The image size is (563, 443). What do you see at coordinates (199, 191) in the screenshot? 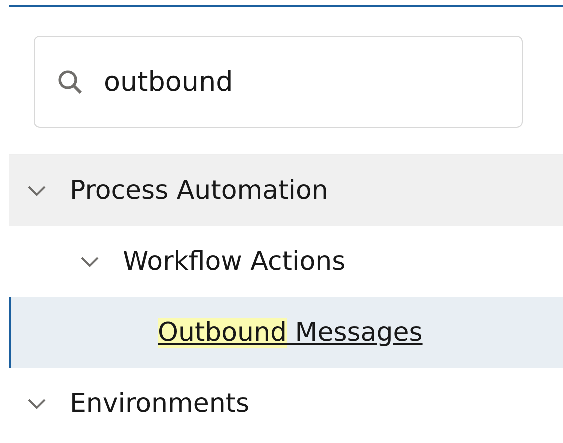
I see `tree-item-label: Process Automation` at bounding box center [199, 191].